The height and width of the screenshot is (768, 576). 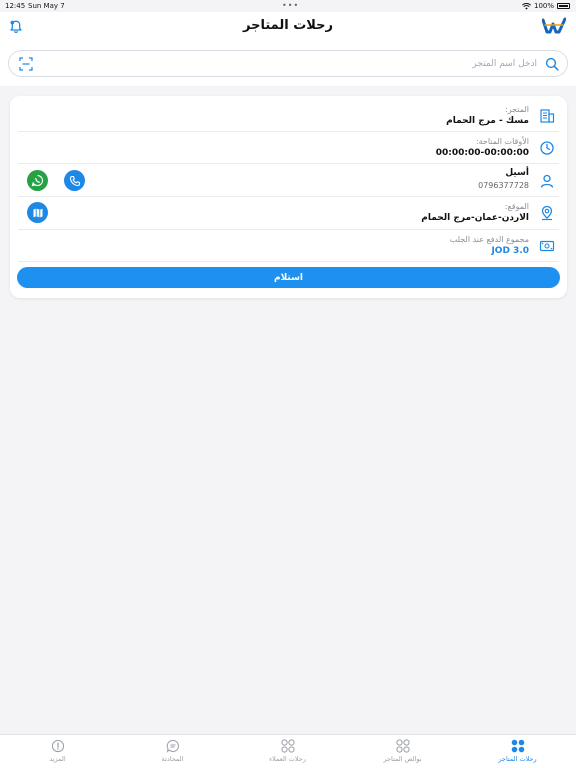 What do you see at coordinates (287, 759) in the screenshot?
I see `tab-label: رحلات العملاء` at bounding box center [287, 759].